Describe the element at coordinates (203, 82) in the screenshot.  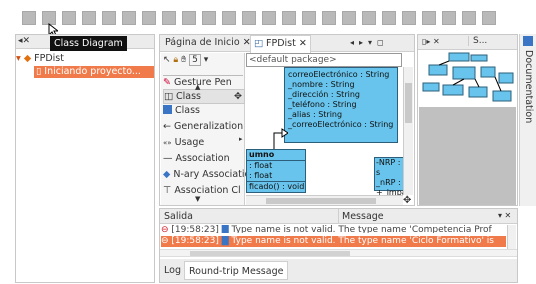
I see `palette-gesture-pen: ✎ Gesture Pen` at that location.